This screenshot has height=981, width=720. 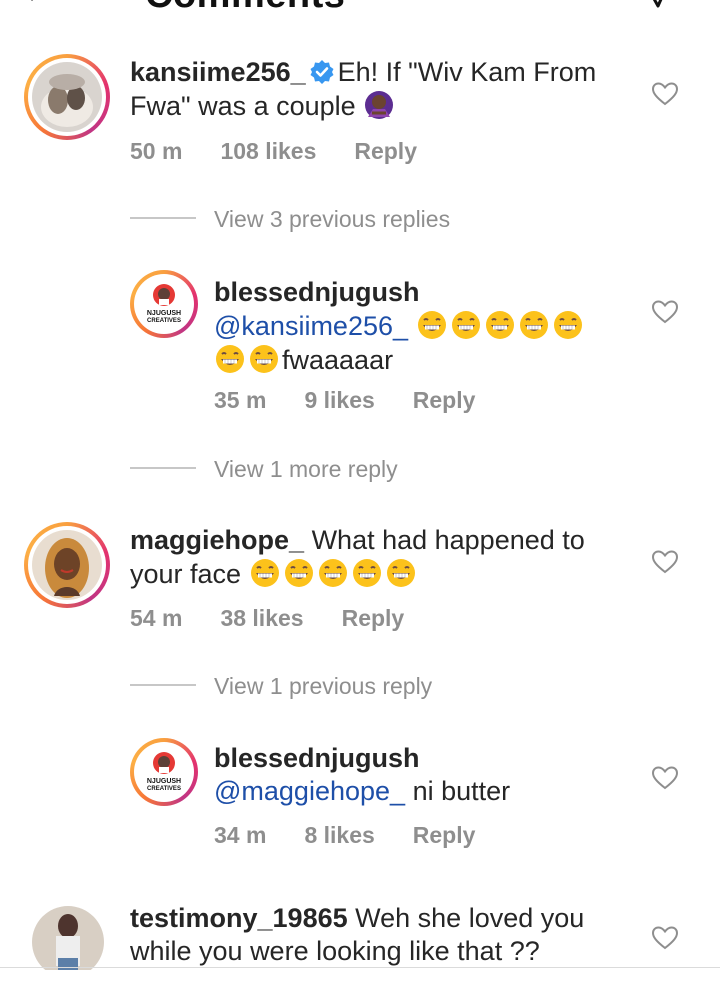 I want to click on comment-body-line2: while you were looking like that ??, so click(x=335, y=951).